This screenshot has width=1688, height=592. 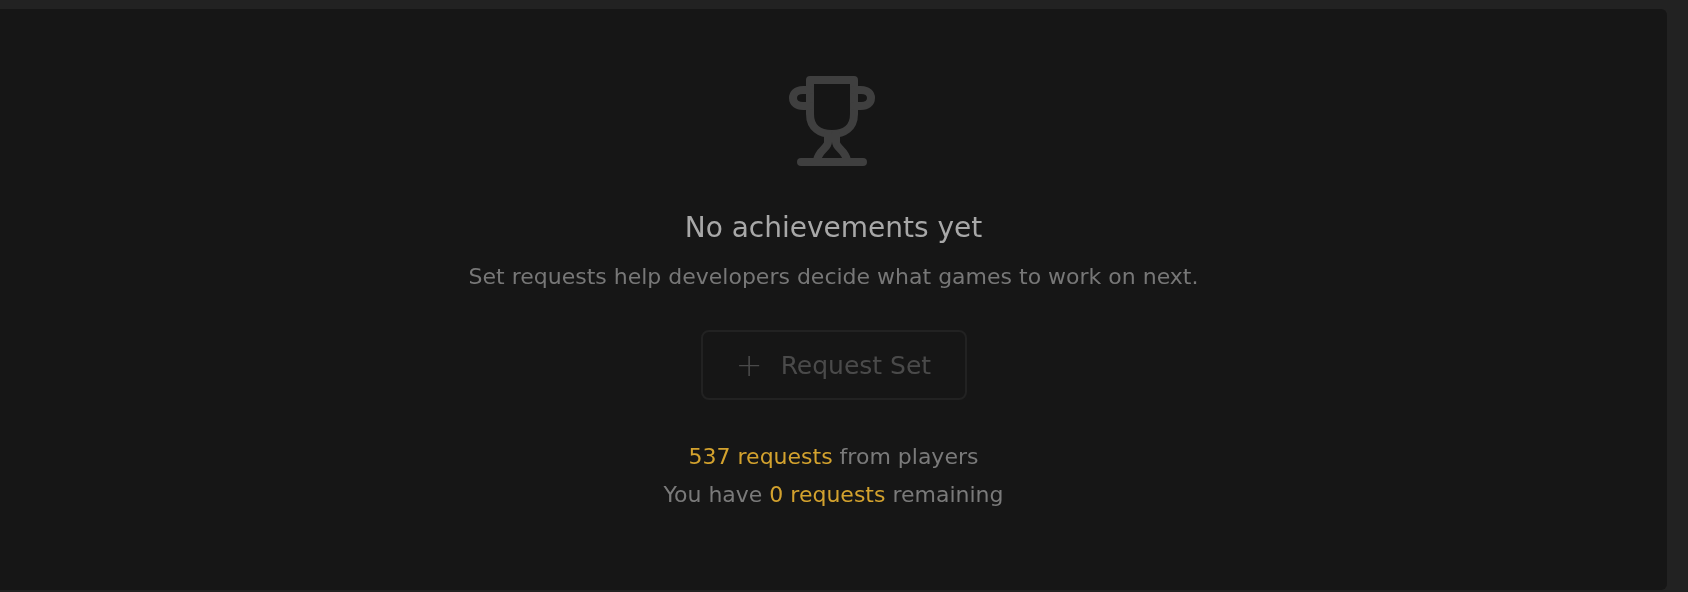 I want to click on request-count-text: You have 0 requests remaining, so click(x=833, y=495).